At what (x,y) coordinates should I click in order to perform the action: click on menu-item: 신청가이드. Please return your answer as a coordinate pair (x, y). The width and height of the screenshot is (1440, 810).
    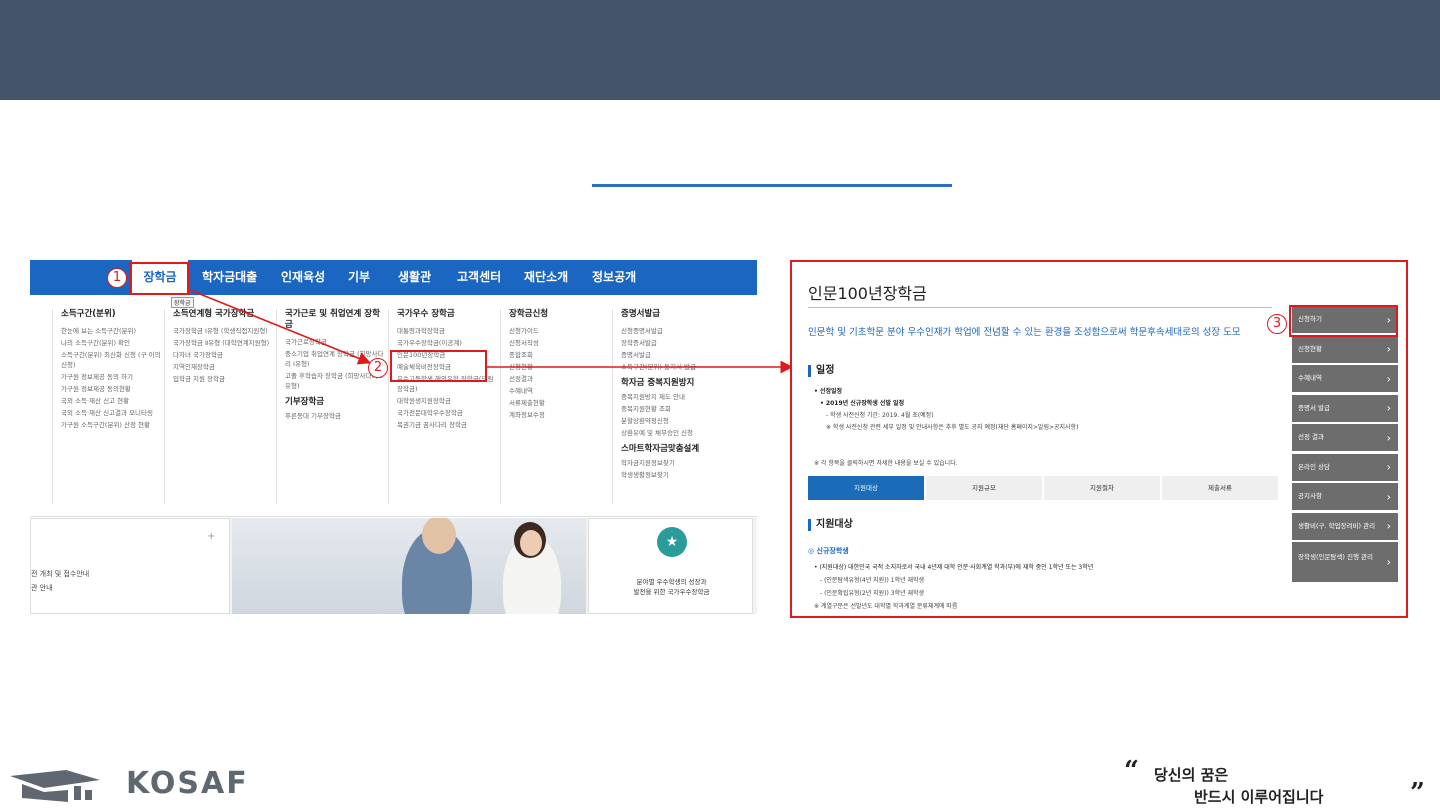
    Looking at the image, I should click on (559, 331).